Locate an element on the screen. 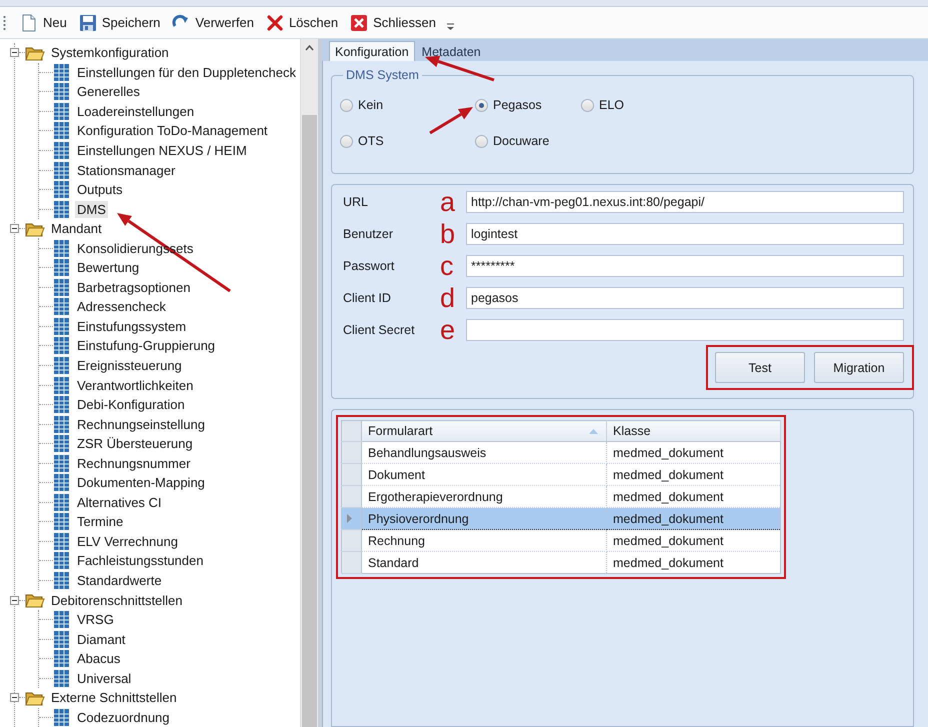 The height and width of the screenshot is (727, 928). table-cell: Dokument is located at coordinates (484, 475).